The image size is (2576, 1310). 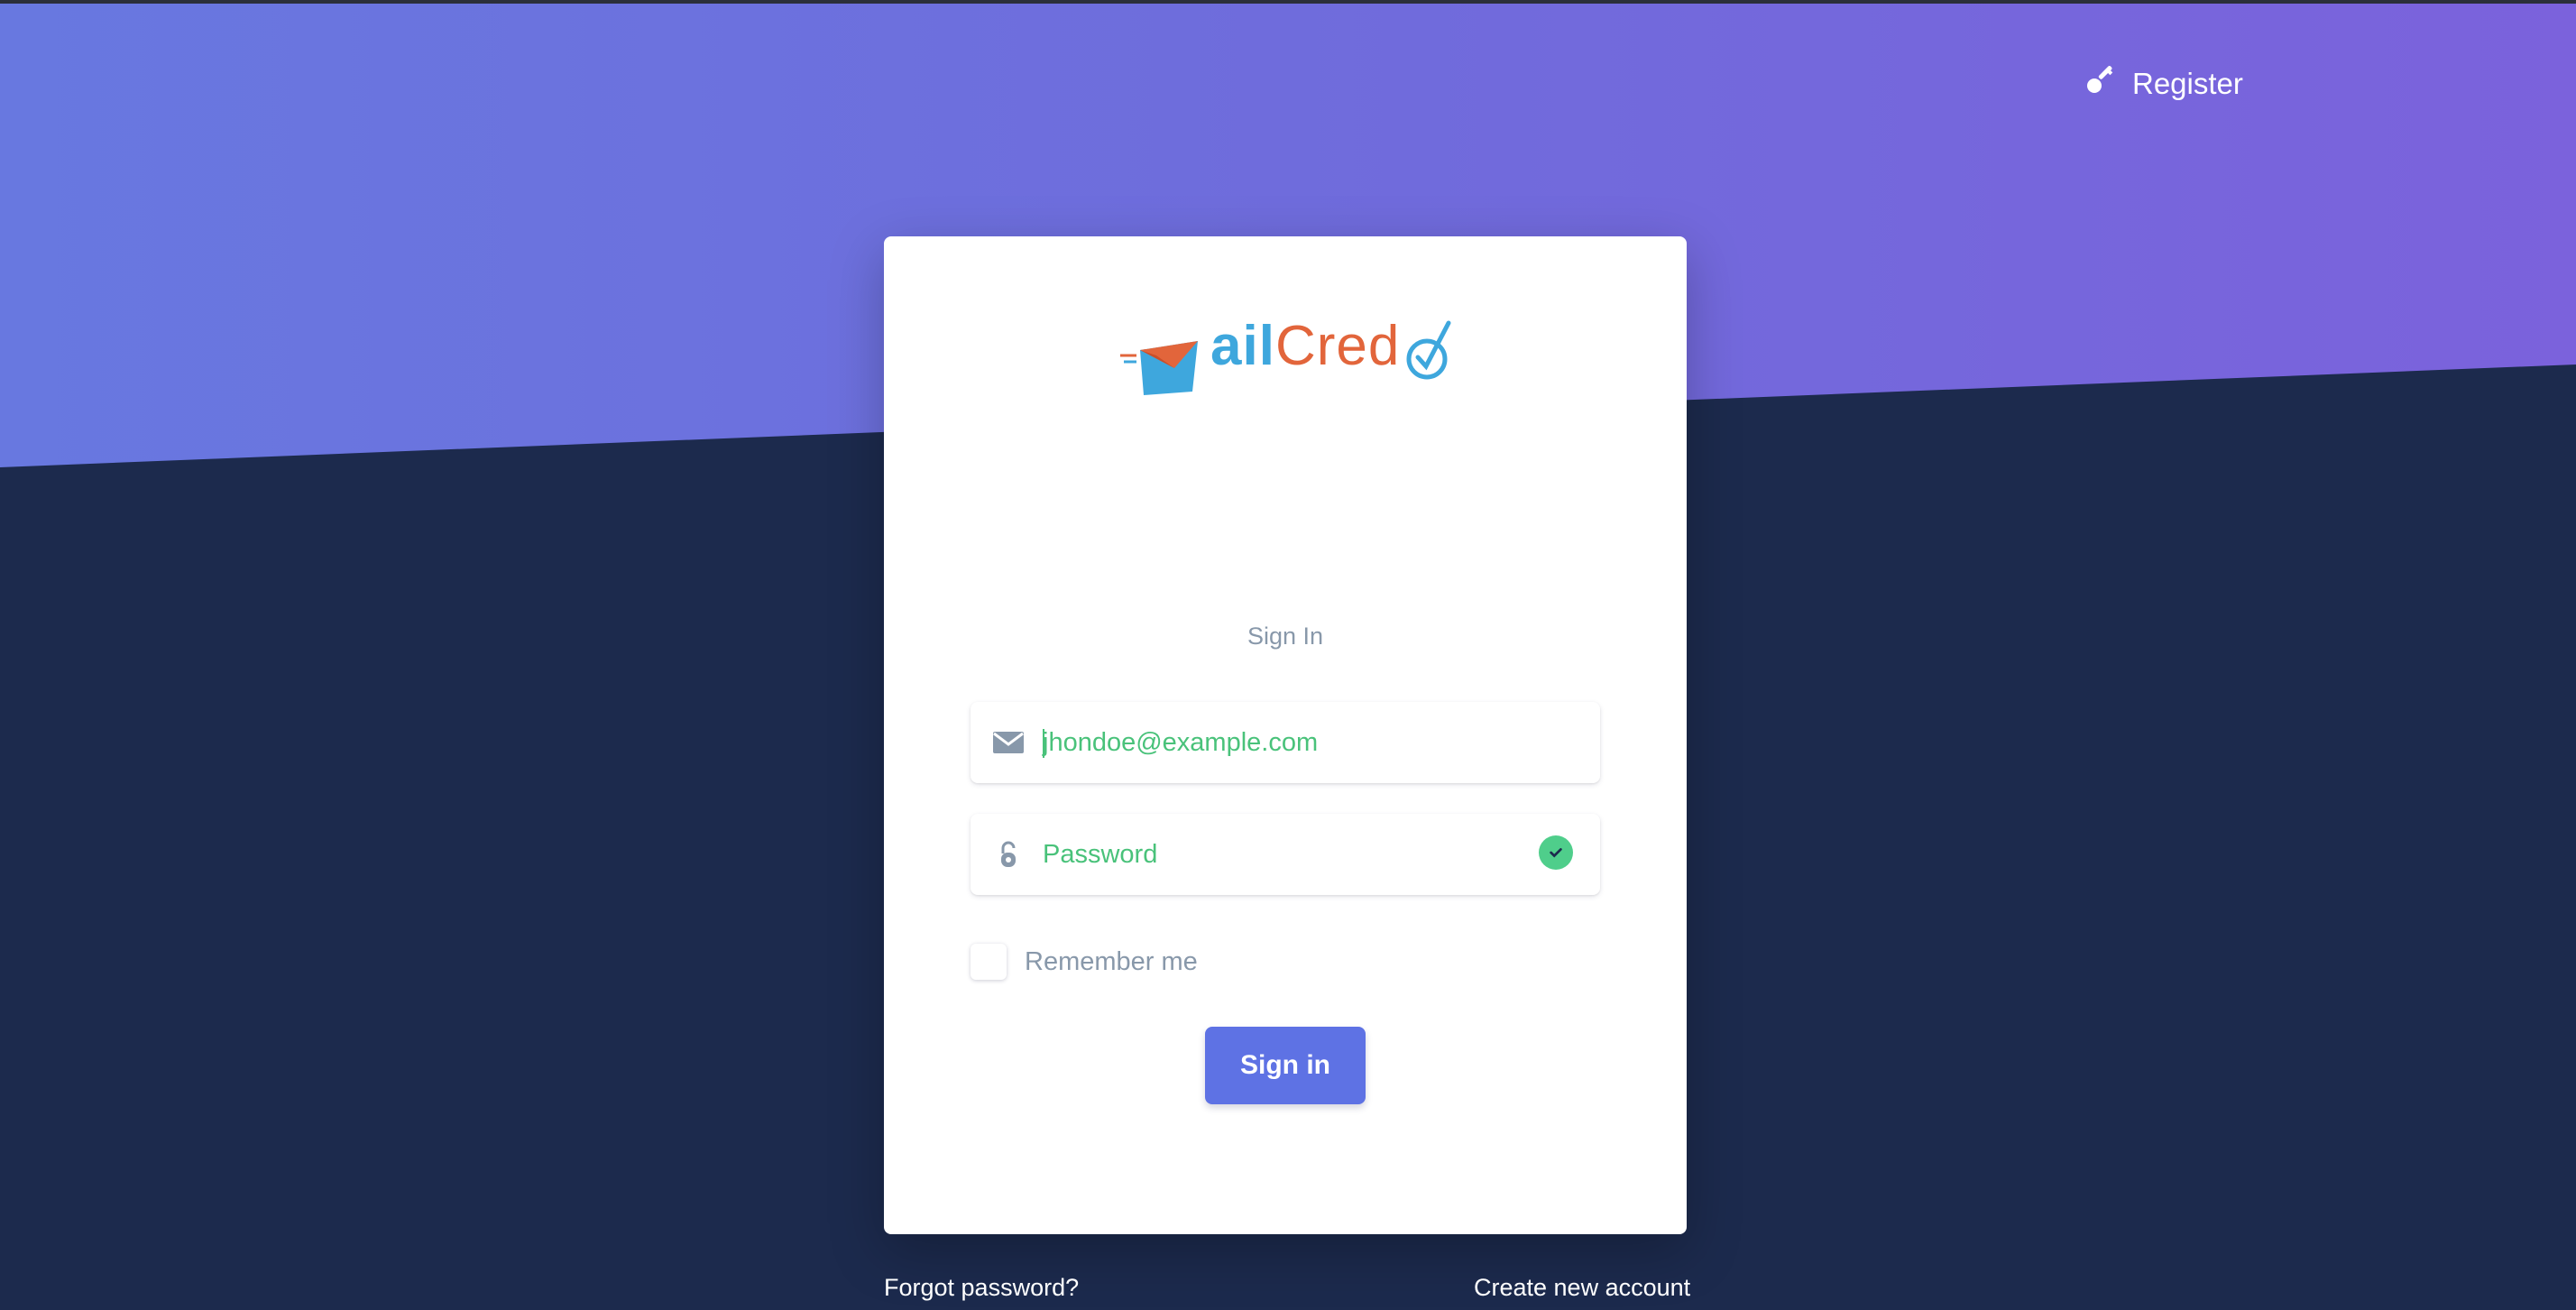 What do you see at coordinates (982, 1288) in the screenshot?
I see `forgot-password-link: Forgot password?` at bounding box center [982, 1288].